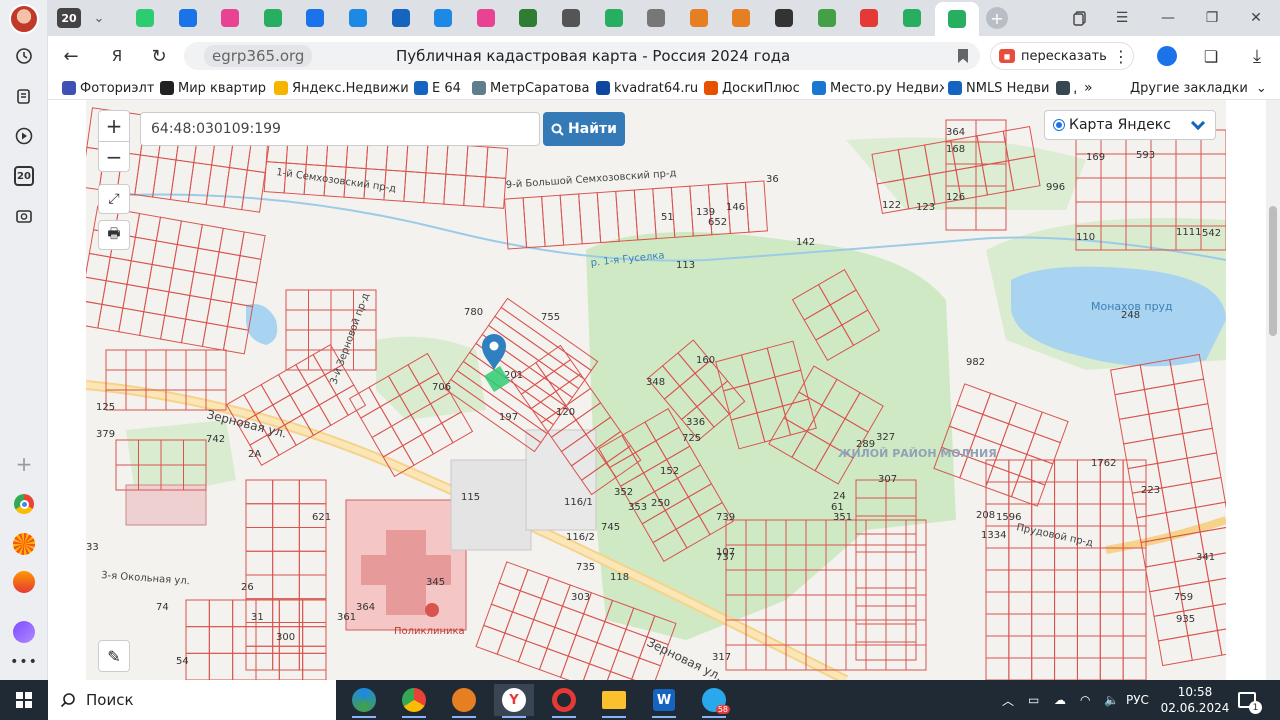 Image resolution: width=1280 pixels, height=720 pixels. Describe the element at coordinates (656, 18) in the screenshot. I see `tab-doc` at that location.